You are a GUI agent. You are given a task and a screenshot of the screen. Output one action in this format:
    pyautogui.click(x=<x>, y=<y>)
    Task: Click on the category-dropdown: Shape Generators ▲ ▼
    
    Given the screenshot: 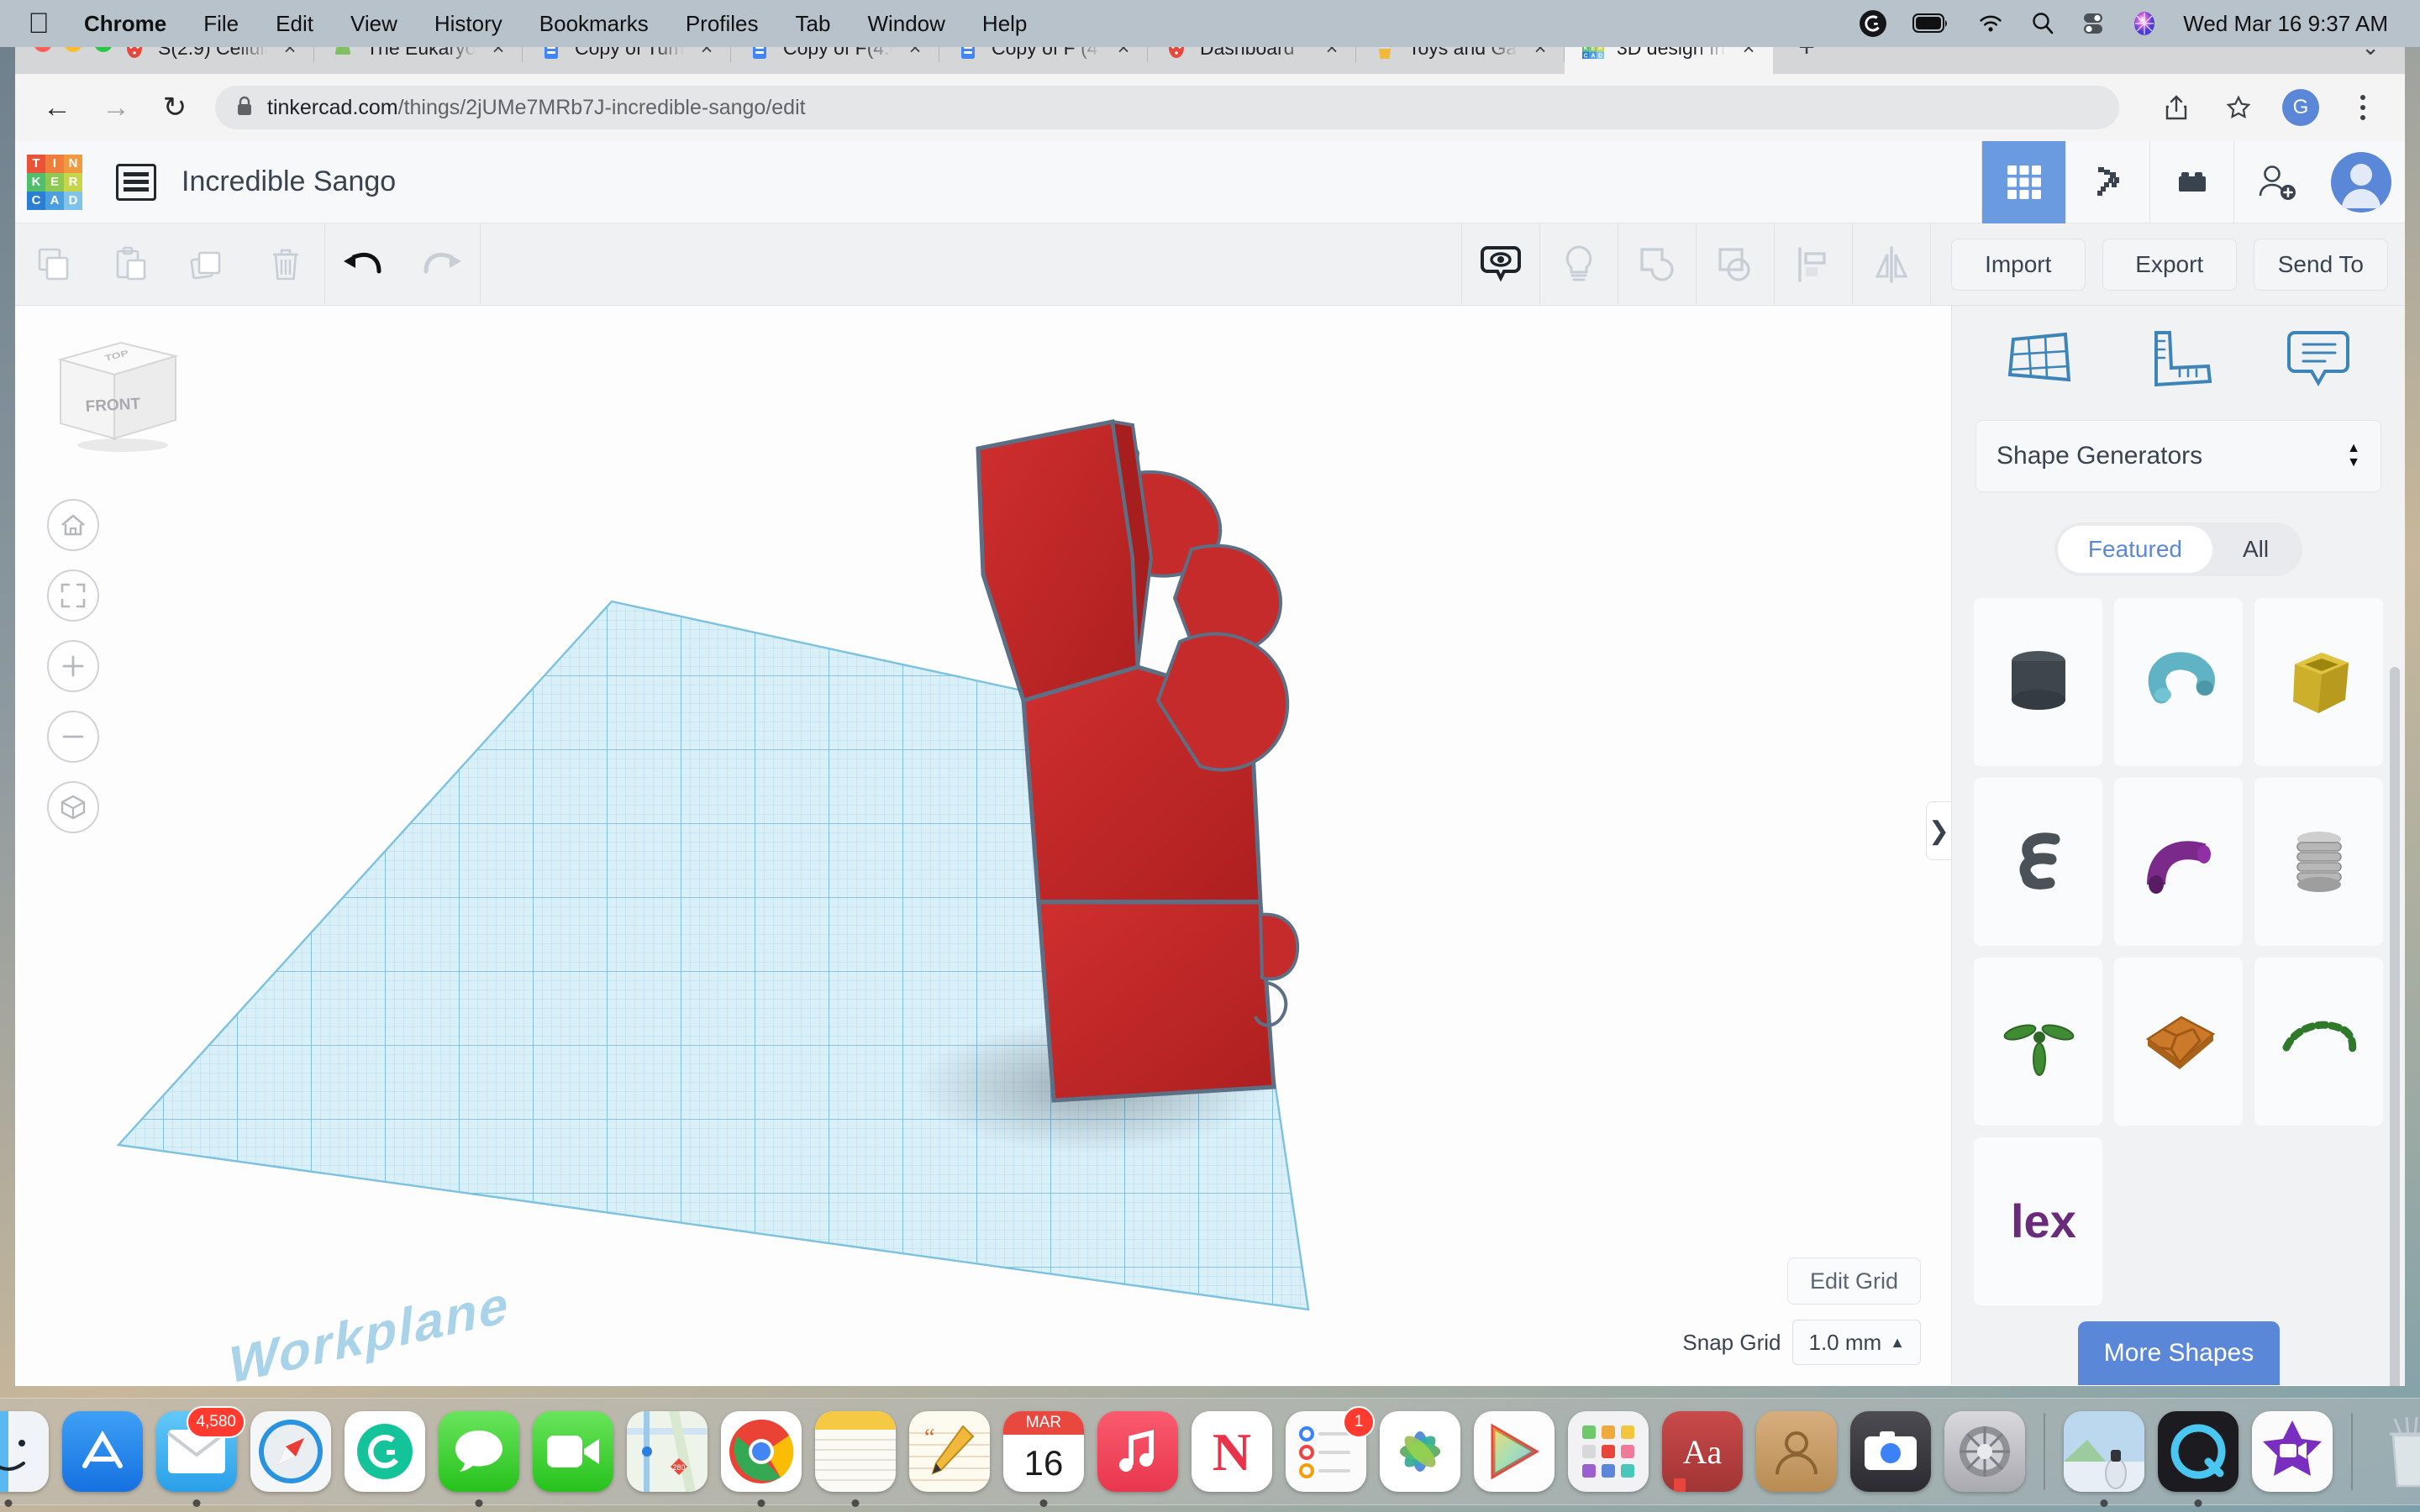 What is the action you would take?
    pyautogui.click(x=2178, y=456)
    